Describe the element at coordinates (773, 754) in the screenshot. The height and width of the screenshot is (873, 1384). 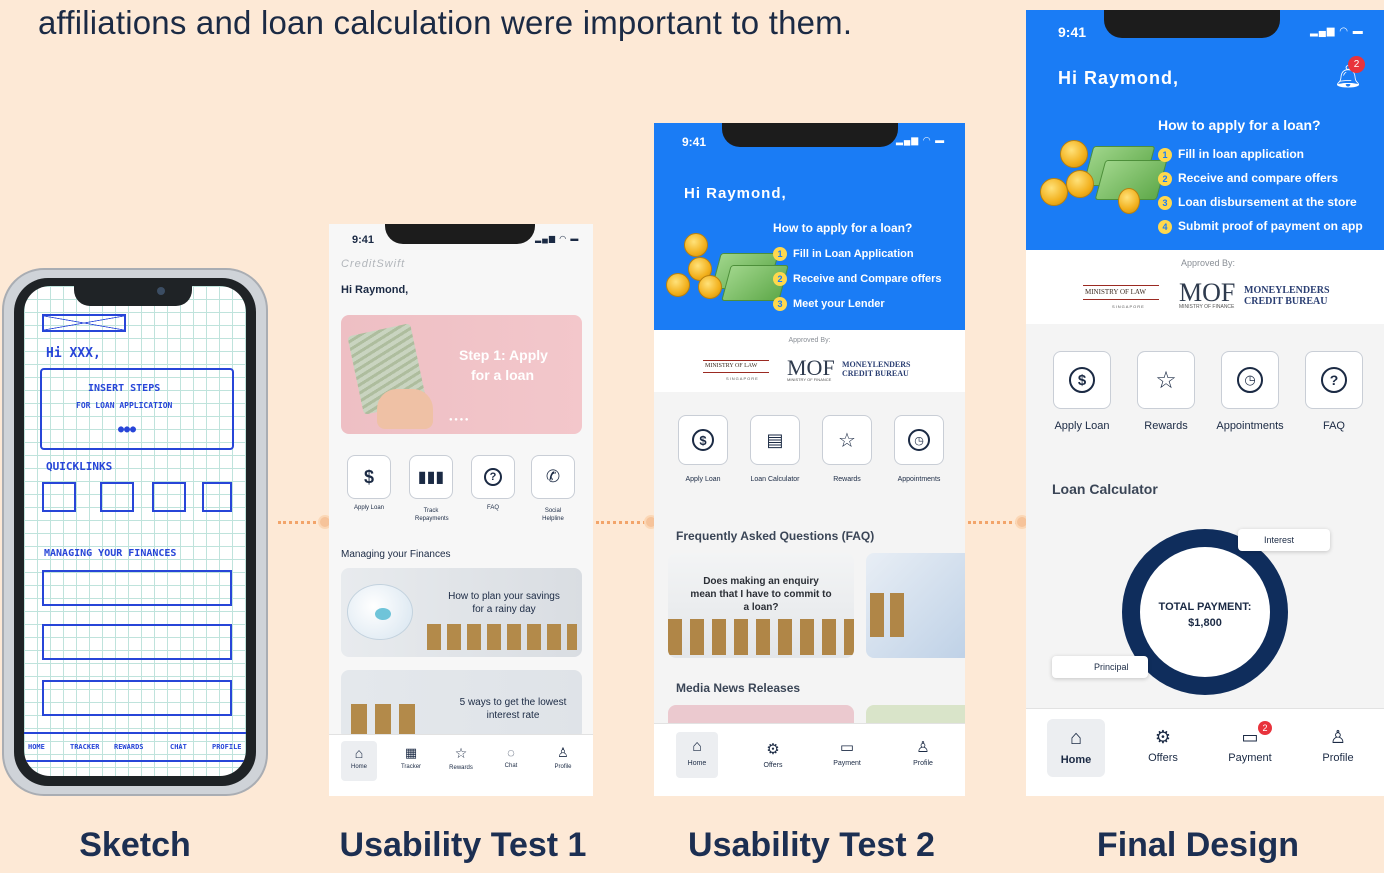
I see `ut2-nav-offers: ⚙ Offers` at that location.